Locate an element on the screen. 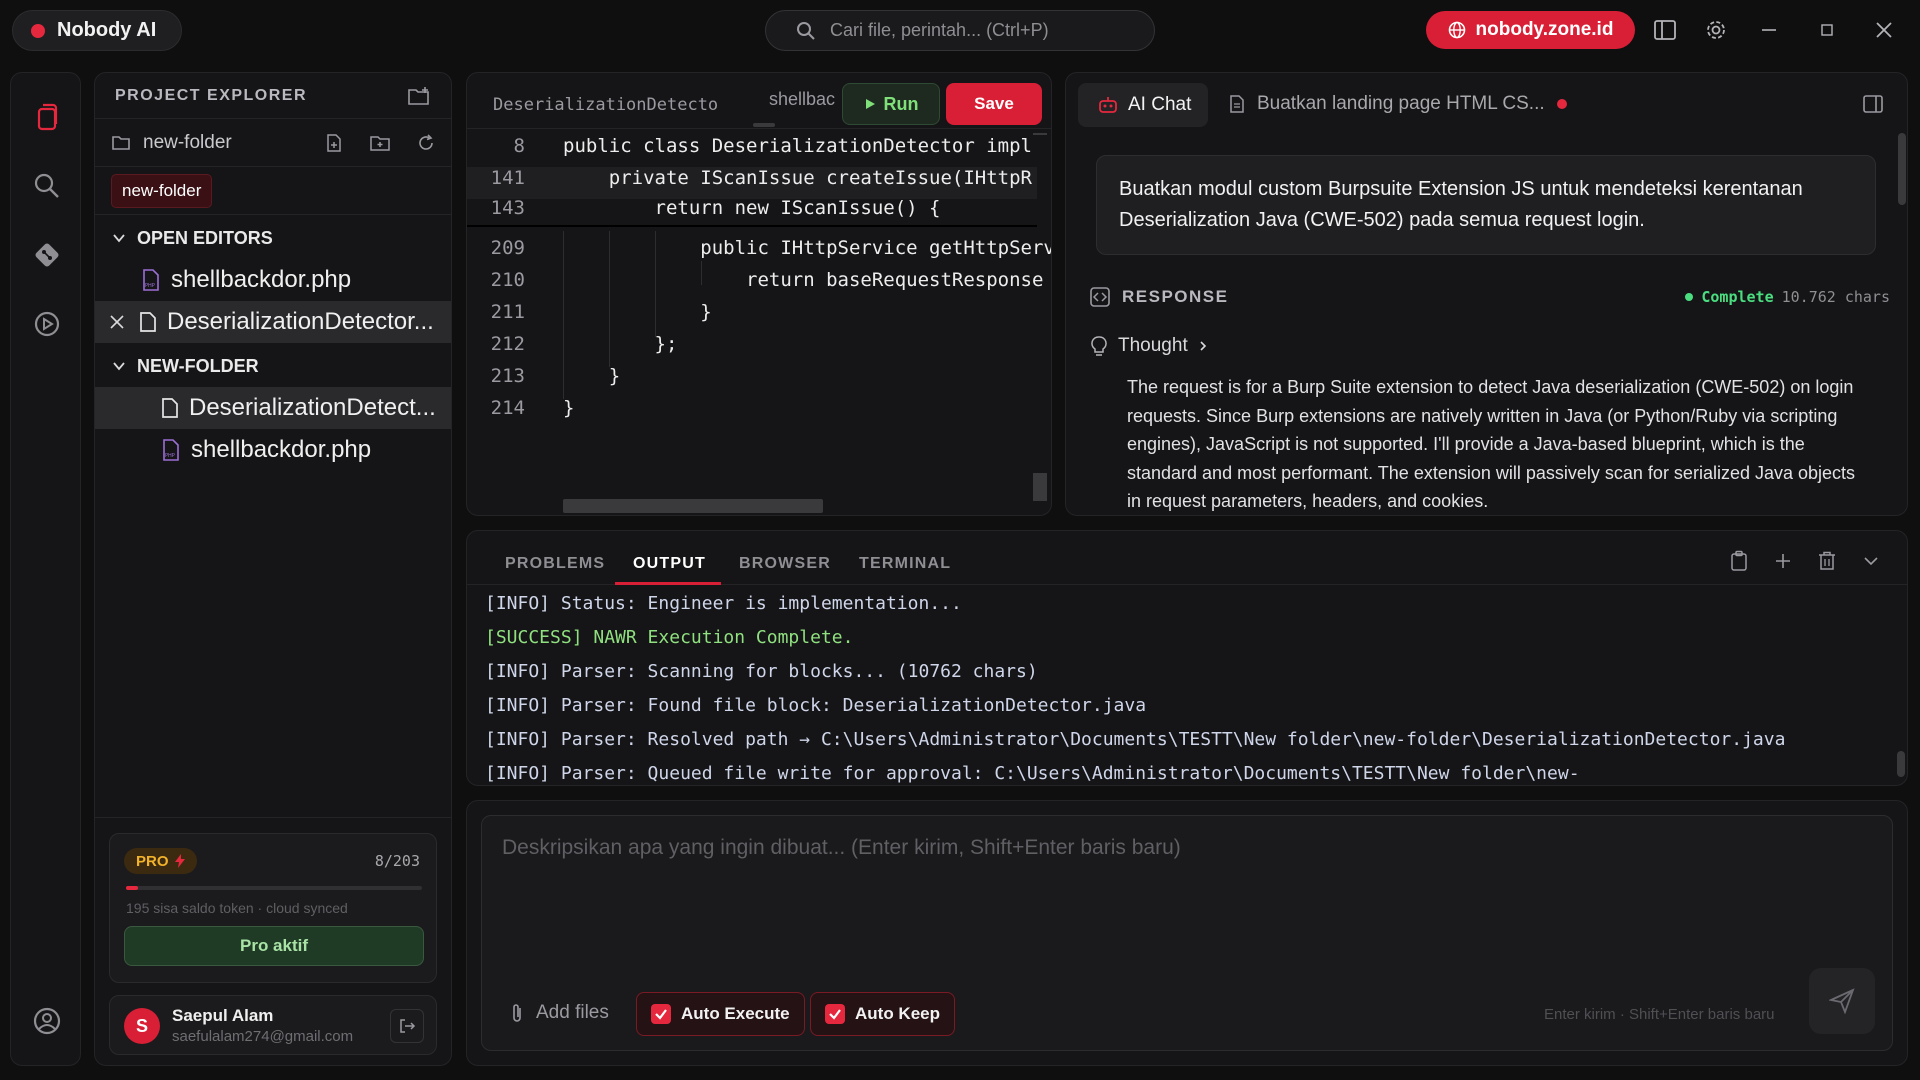  search-placeholder: Cari file, perintah... (Ctrl+P) is located at coordinates (939, 30).